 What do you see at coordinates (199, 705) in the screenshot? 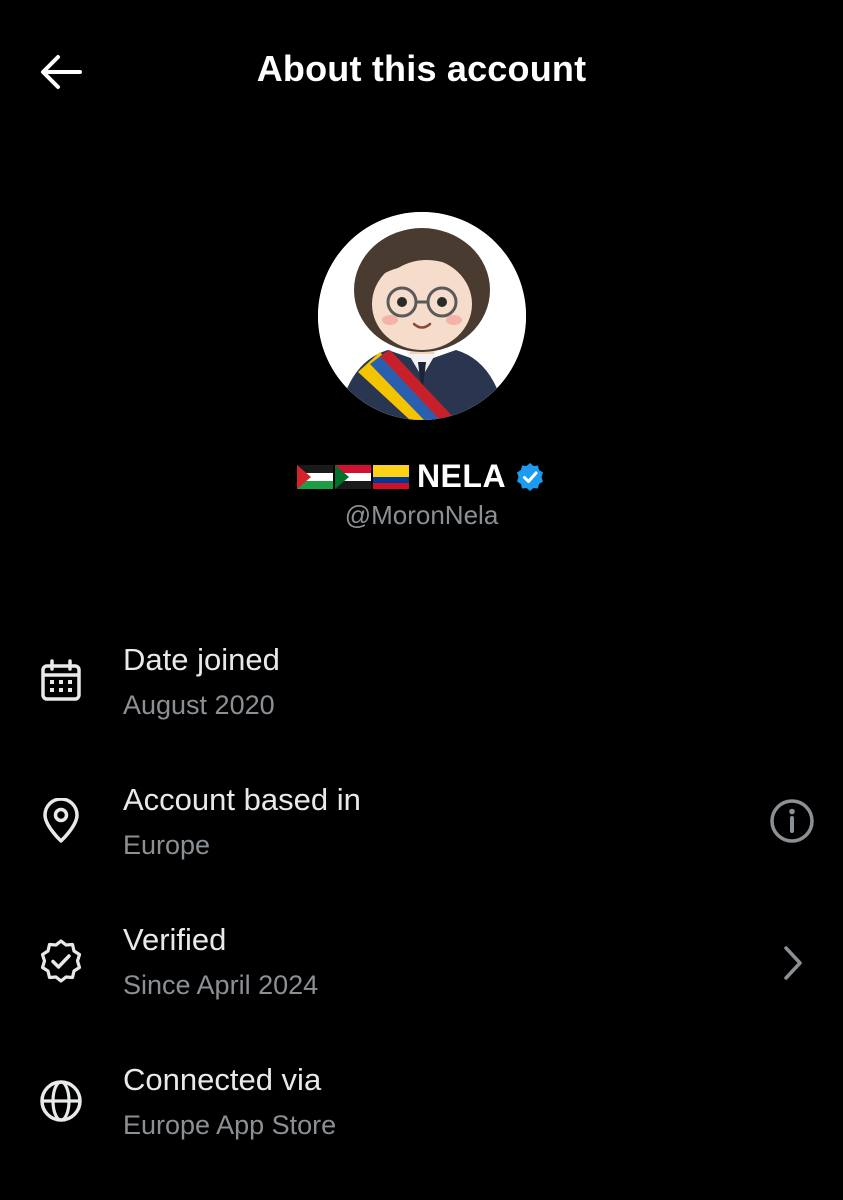
I see `date-joined-value: August 2020` at bounding box center [199, 705].